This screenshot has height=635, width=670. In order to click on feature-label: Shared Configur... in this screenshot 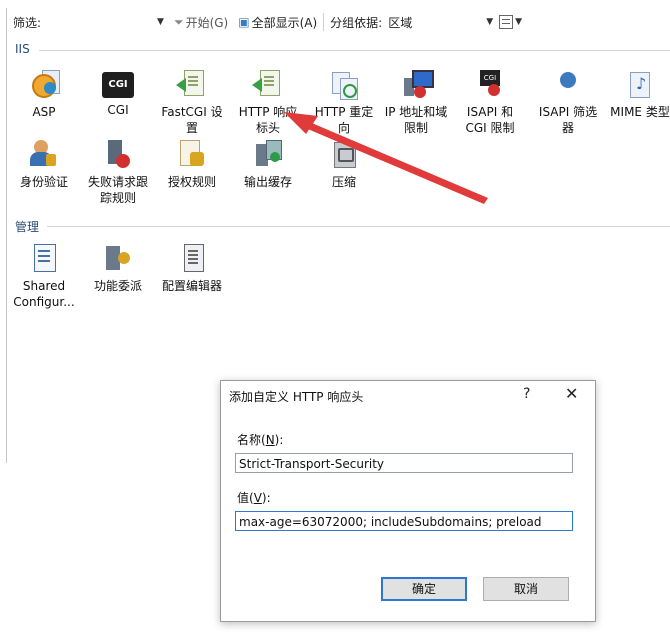, I will do `click(44, 294)`.